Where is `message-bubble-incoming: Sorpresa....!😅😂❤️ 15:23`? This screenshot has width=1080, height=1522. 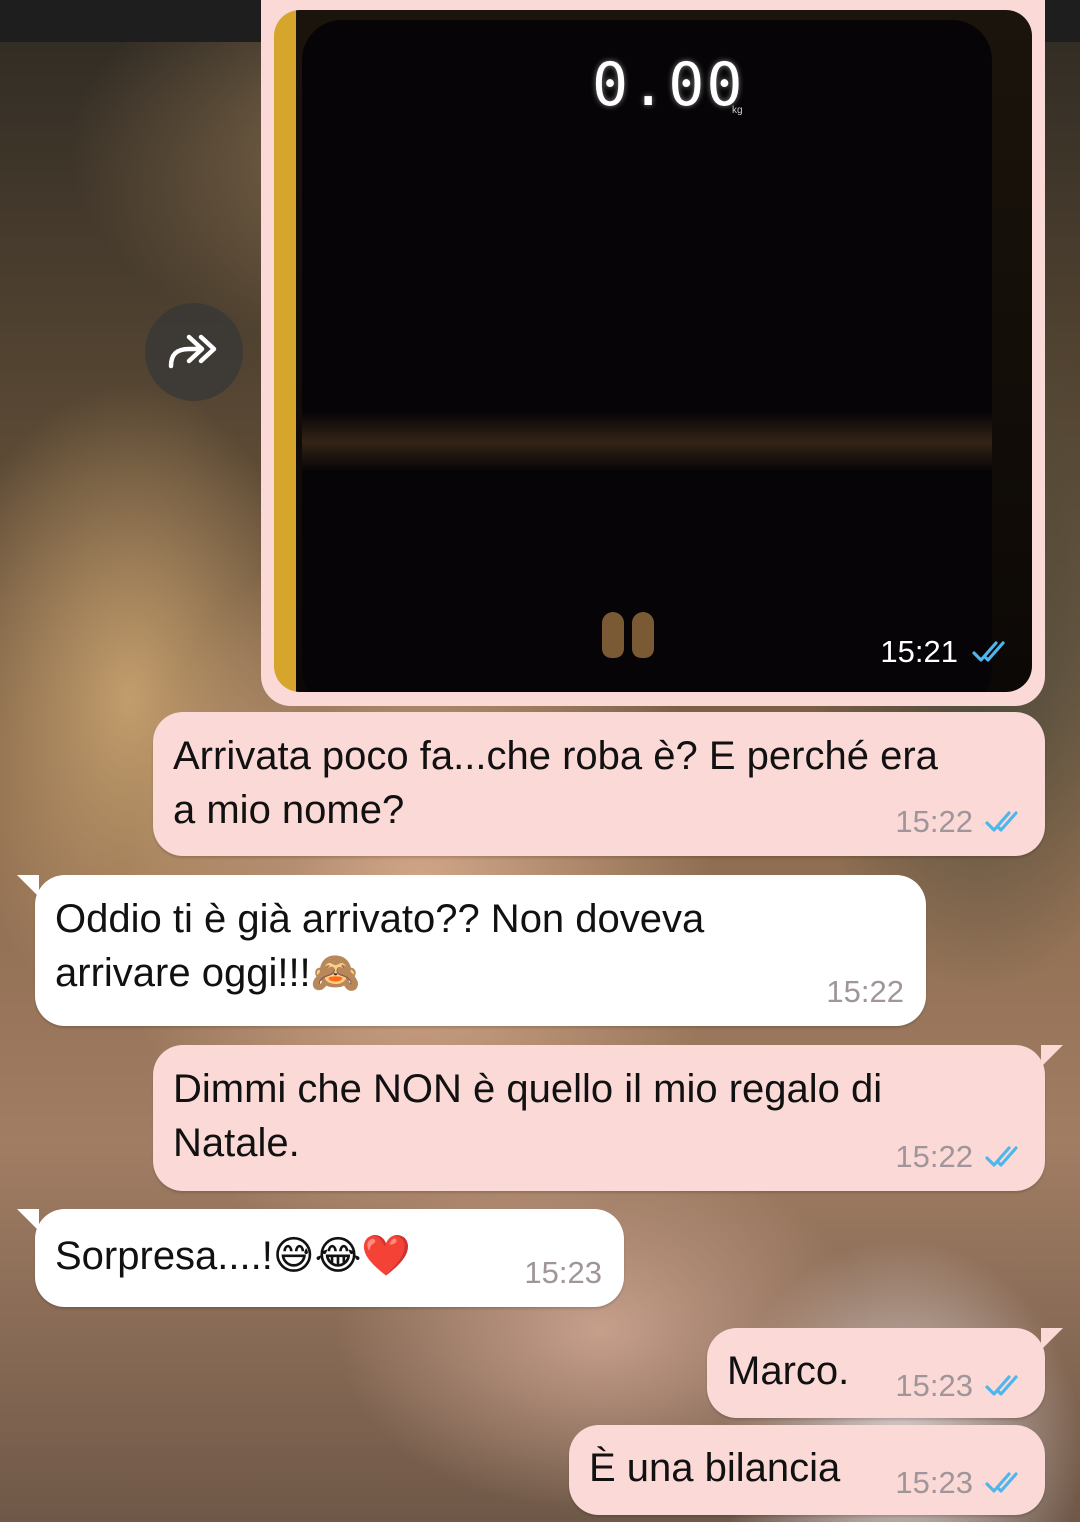
message-bubble-incoming: Sorpresa....!😅😂❤️ 15:23 is located at coordinates (320, 1258).